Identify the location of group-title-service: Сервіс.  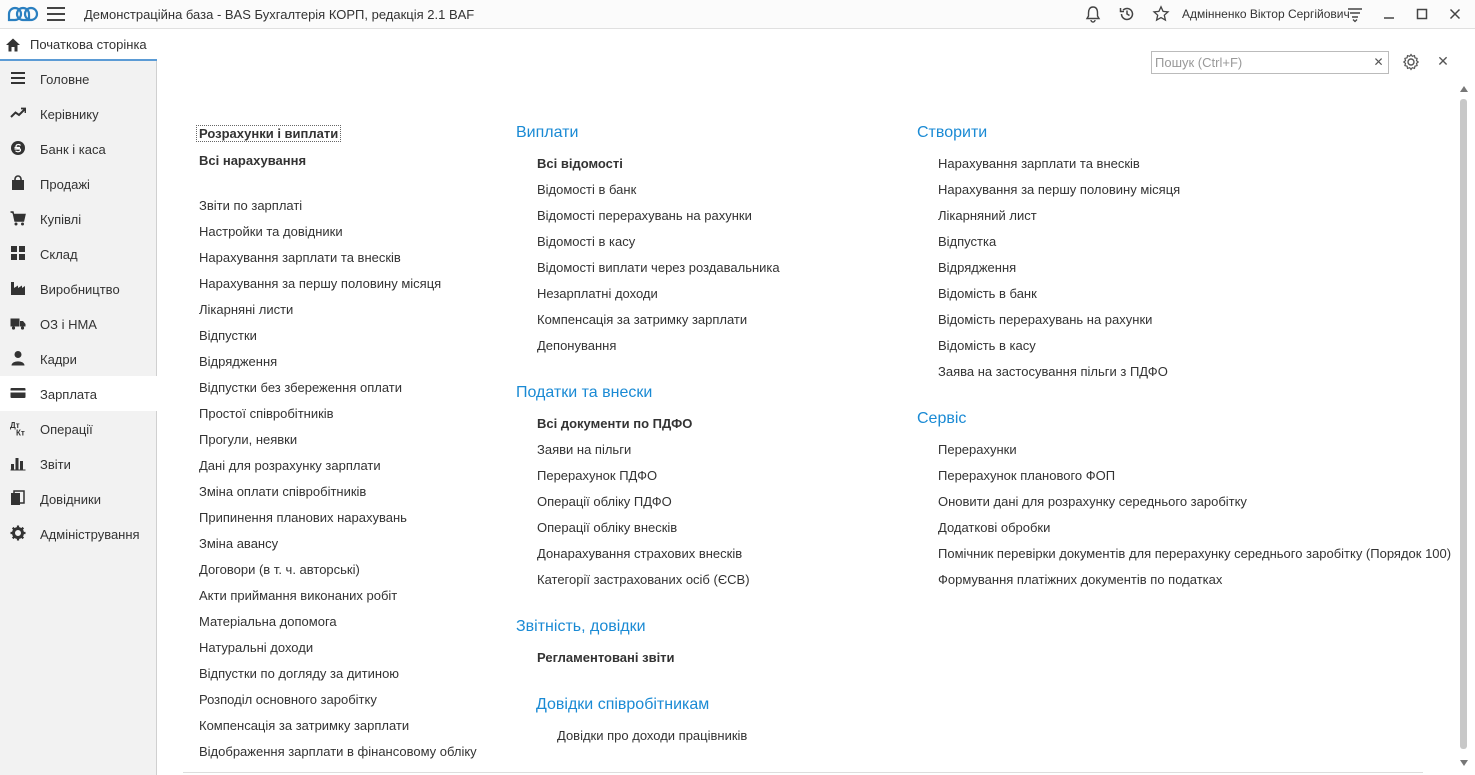
(942, 418).